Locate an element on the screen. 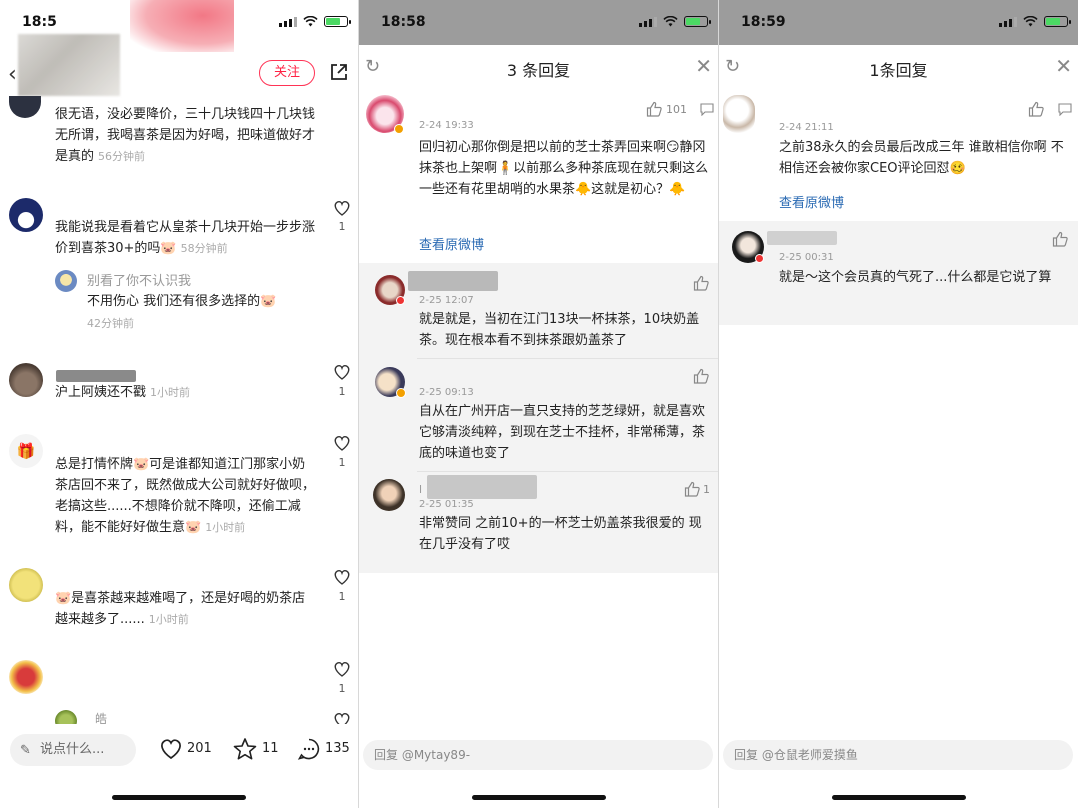 The image size is (1078, 808). status-time: 18:58 is located at coordinates (403, 22).